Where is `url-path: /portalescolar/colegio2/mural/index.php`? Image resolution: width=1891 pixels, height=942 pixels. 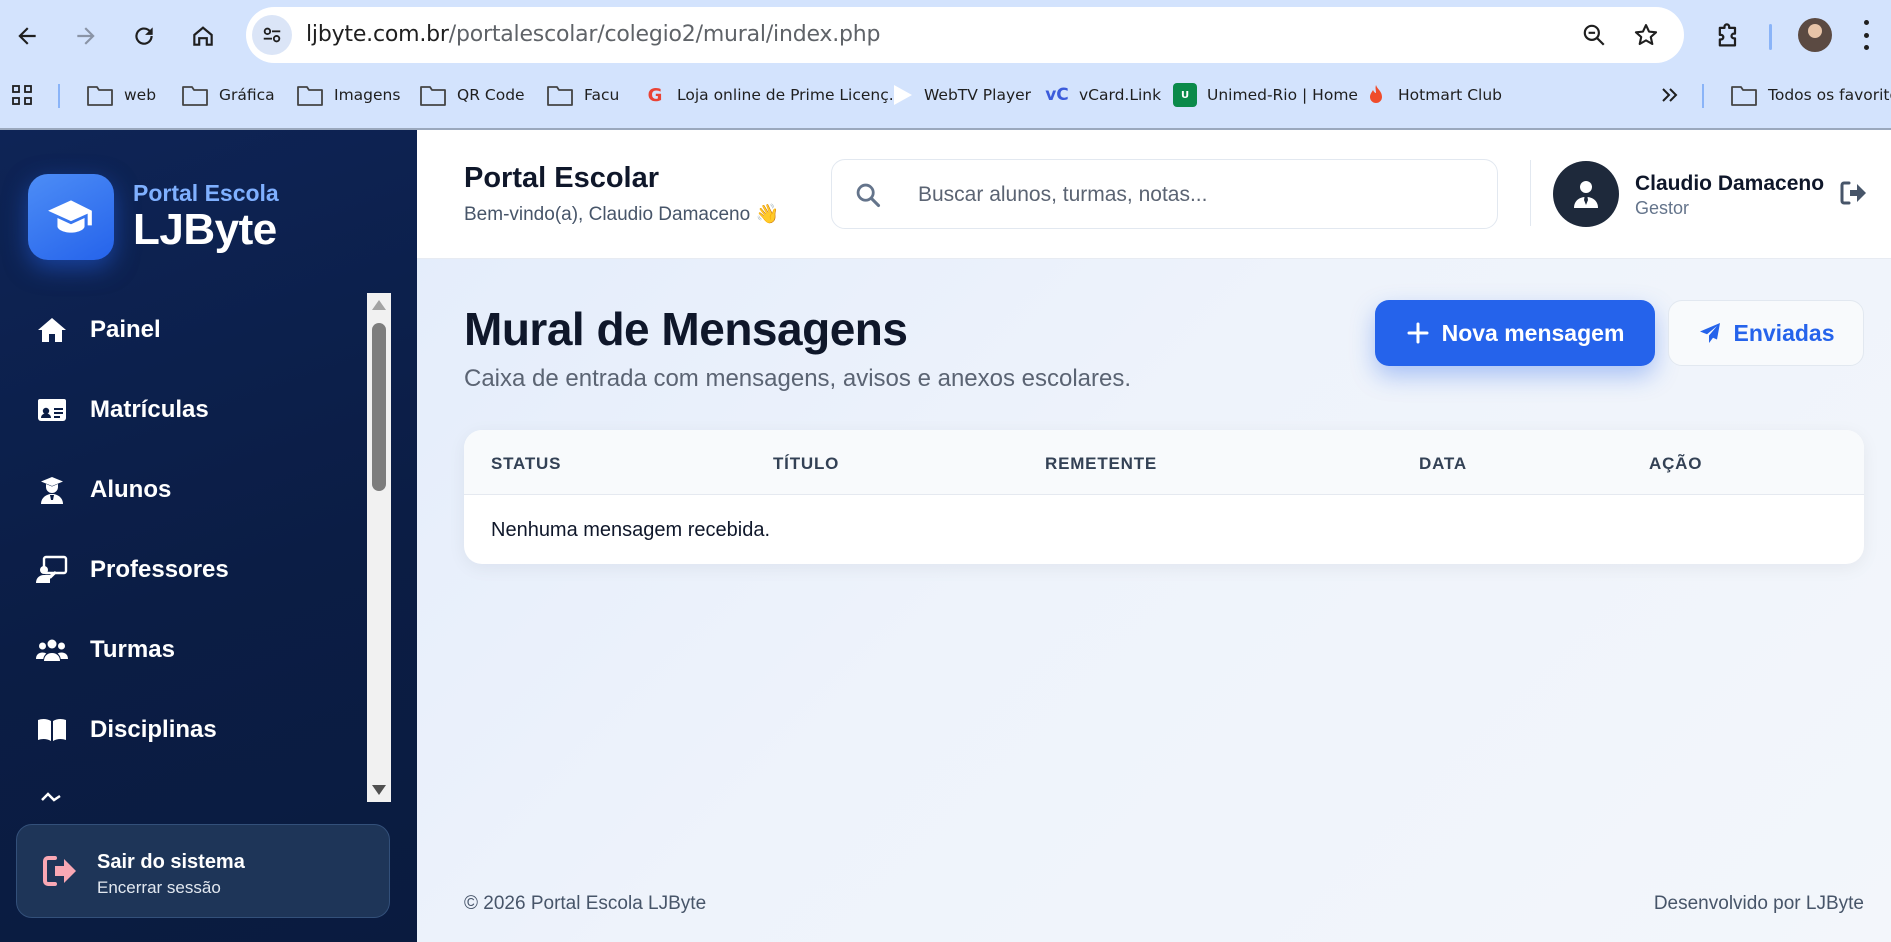
url-path: /portalescolar/colegio2/mural/index.php is located at coordinates (664, 34).